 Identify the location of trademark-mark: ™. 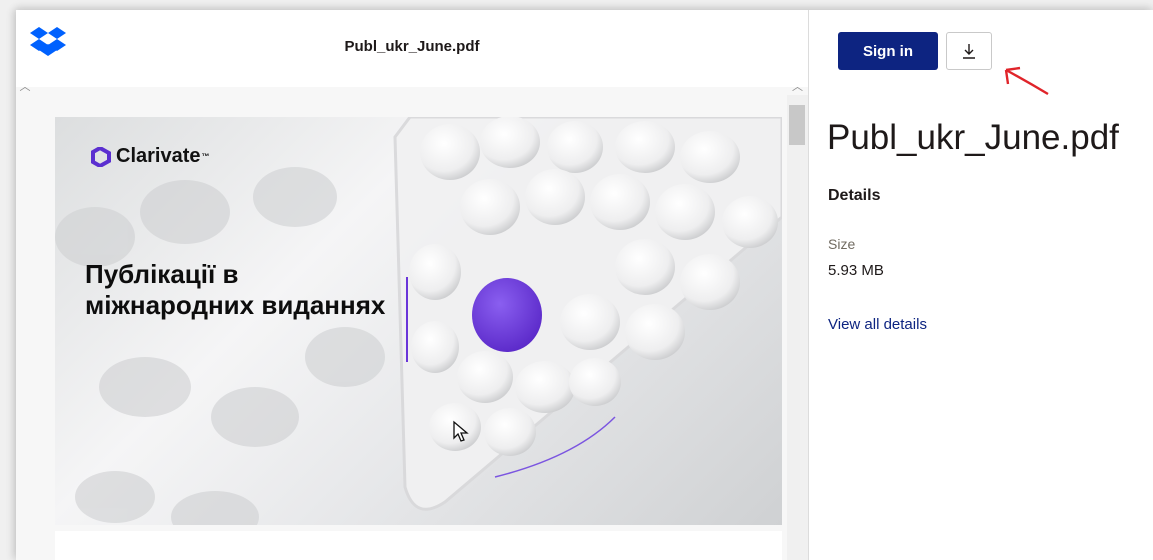
(205, 156).